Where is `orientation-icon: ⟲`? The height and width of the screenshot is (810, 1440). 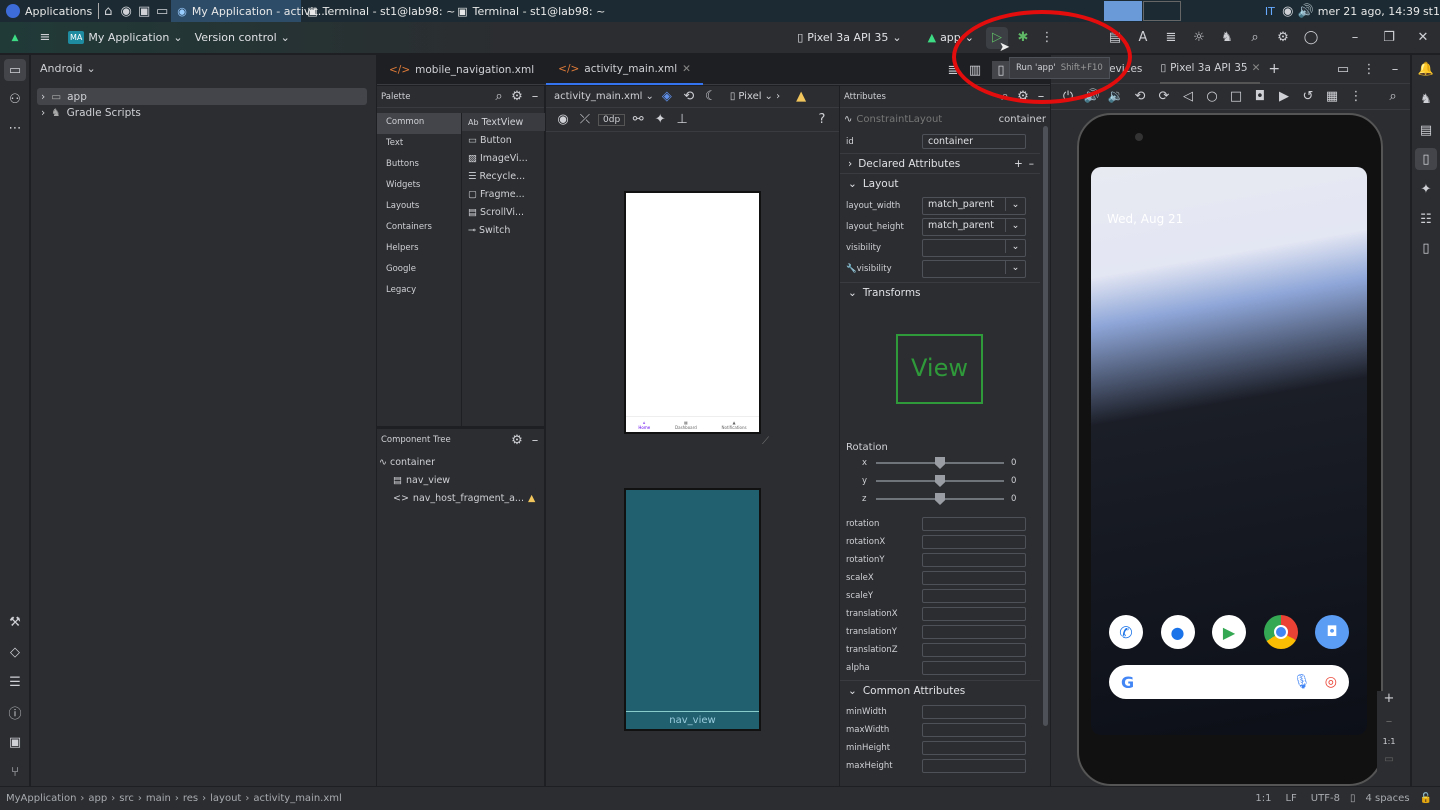 orientation-icon: ⟲ is located at coordinates (689, 97).